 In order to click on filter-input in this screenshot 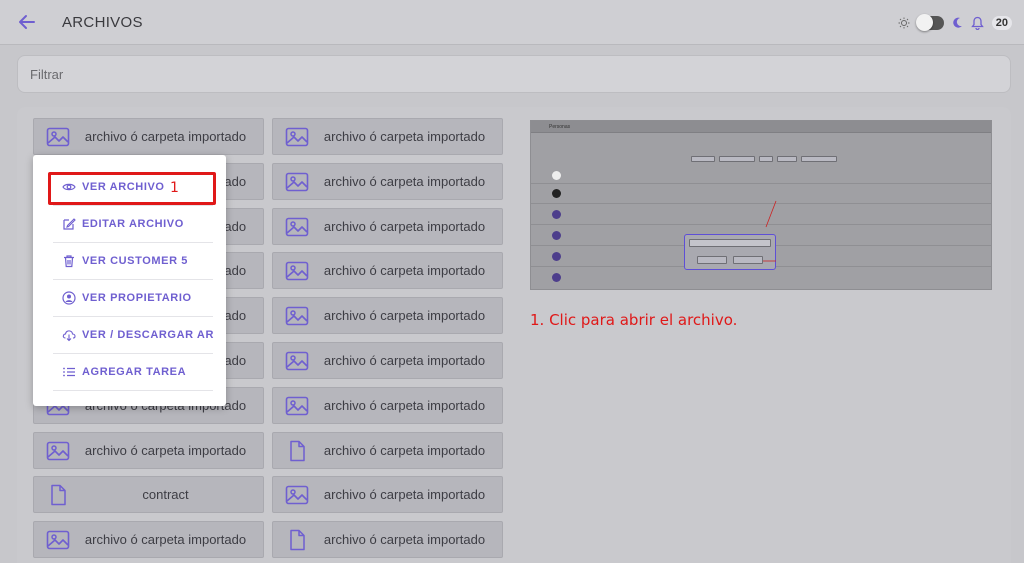, I will do `click(514, 74)`.